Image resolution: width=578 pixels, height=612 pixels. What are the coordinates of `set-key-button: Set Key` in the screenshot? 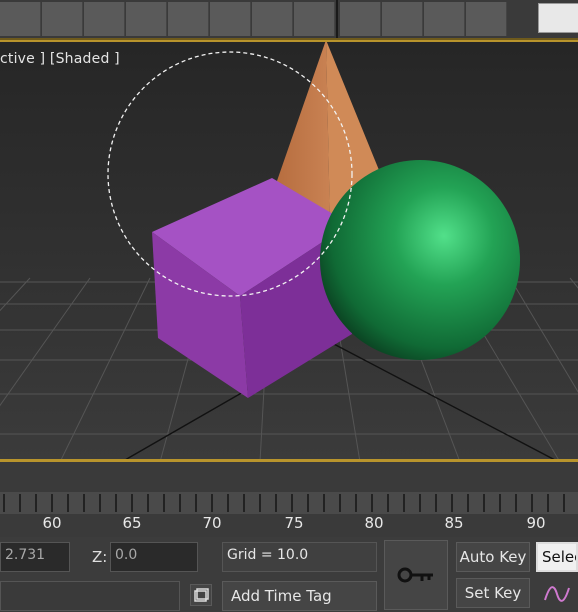 It's located at (493, 593).